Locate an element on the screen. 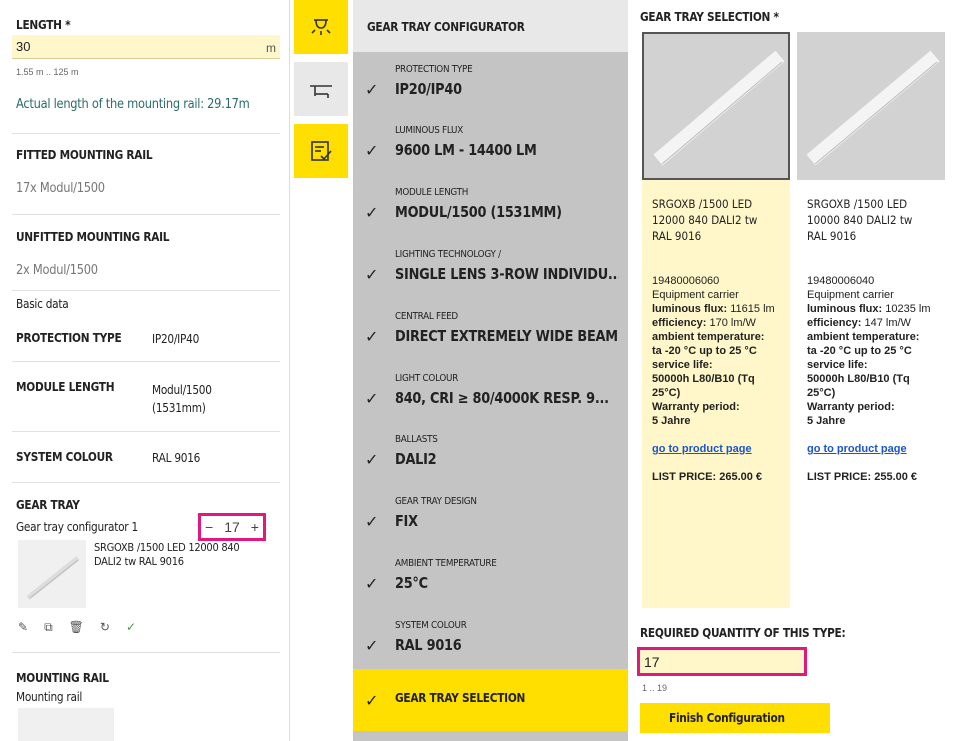 Image resolution: width=960 pixels, height=741 pixels. step-name: GEAR TRAY DESIGN is located at coordinates (436, 501).